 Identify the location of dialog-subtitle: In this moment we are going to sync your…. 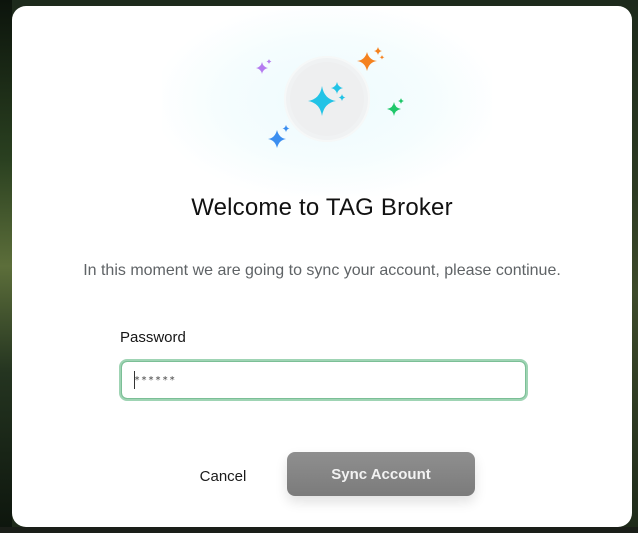
(322, 270).